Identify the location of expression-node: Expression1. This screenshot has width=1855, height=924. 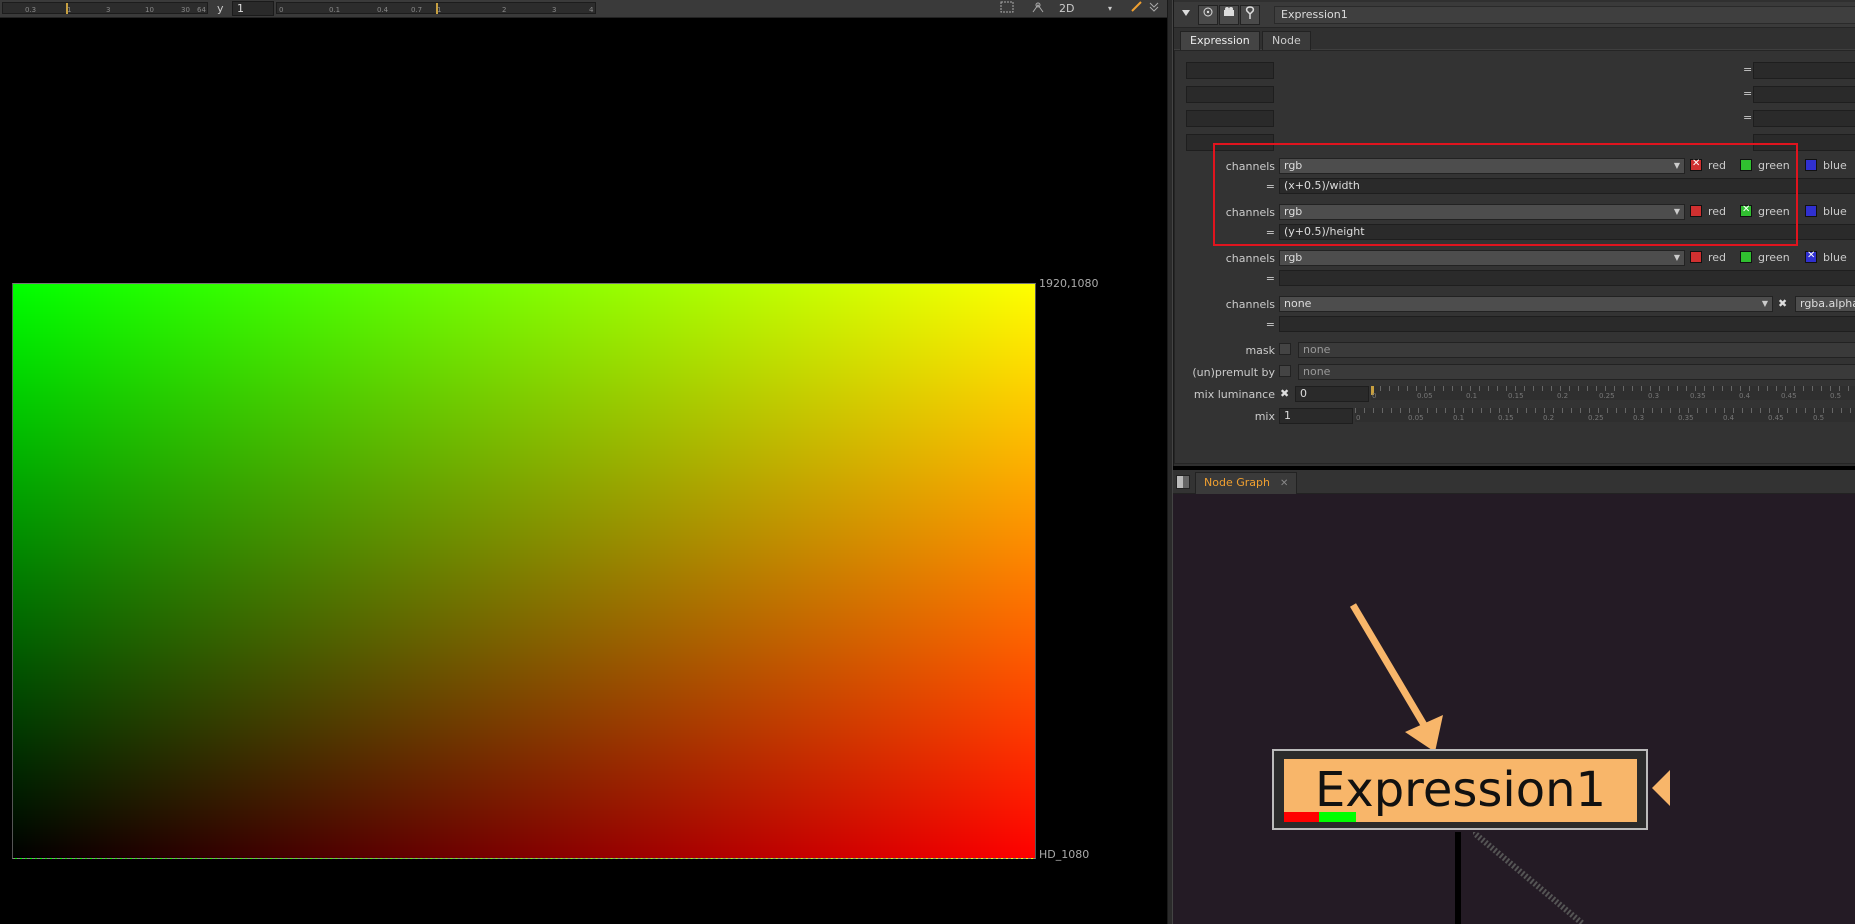
(1460, 789).